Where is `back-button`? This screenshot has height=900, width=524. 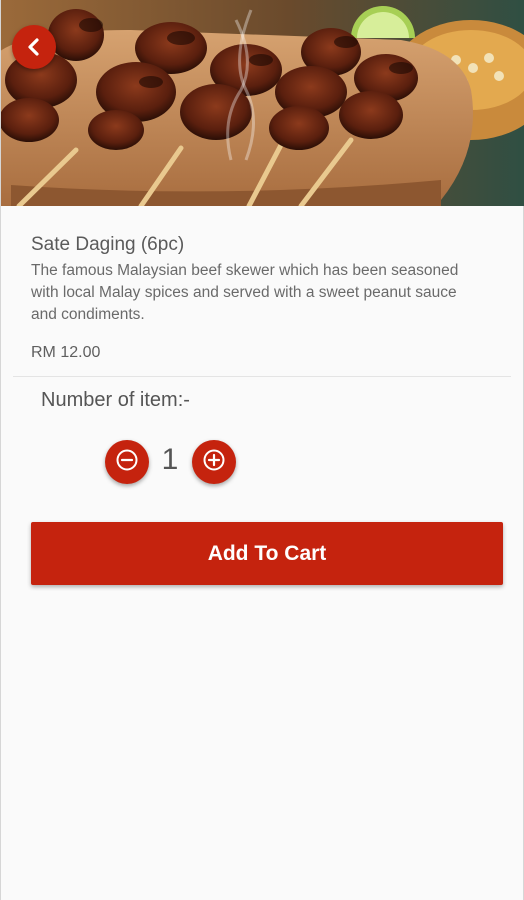
back-button is located at coordinates (34, 47).